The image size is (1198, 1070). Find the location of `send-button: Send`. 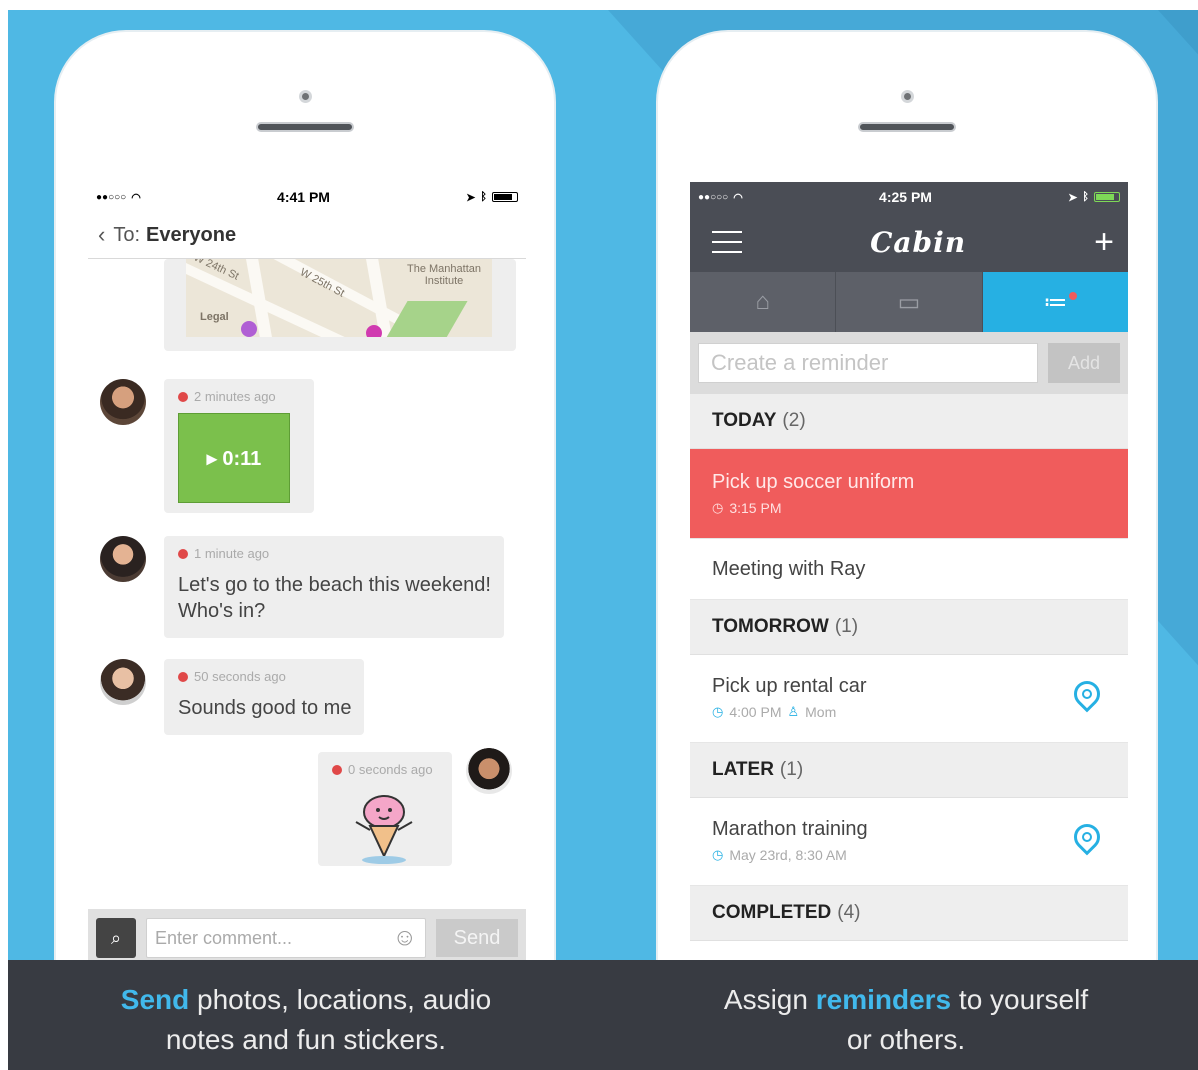

send-button: Send is located at coordinates (477, 938).